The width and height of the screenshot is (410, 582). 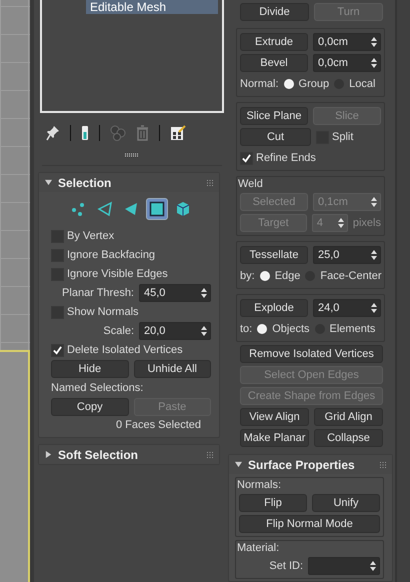 I want to click on radio-label: Edge, so click(x=287, y=276).